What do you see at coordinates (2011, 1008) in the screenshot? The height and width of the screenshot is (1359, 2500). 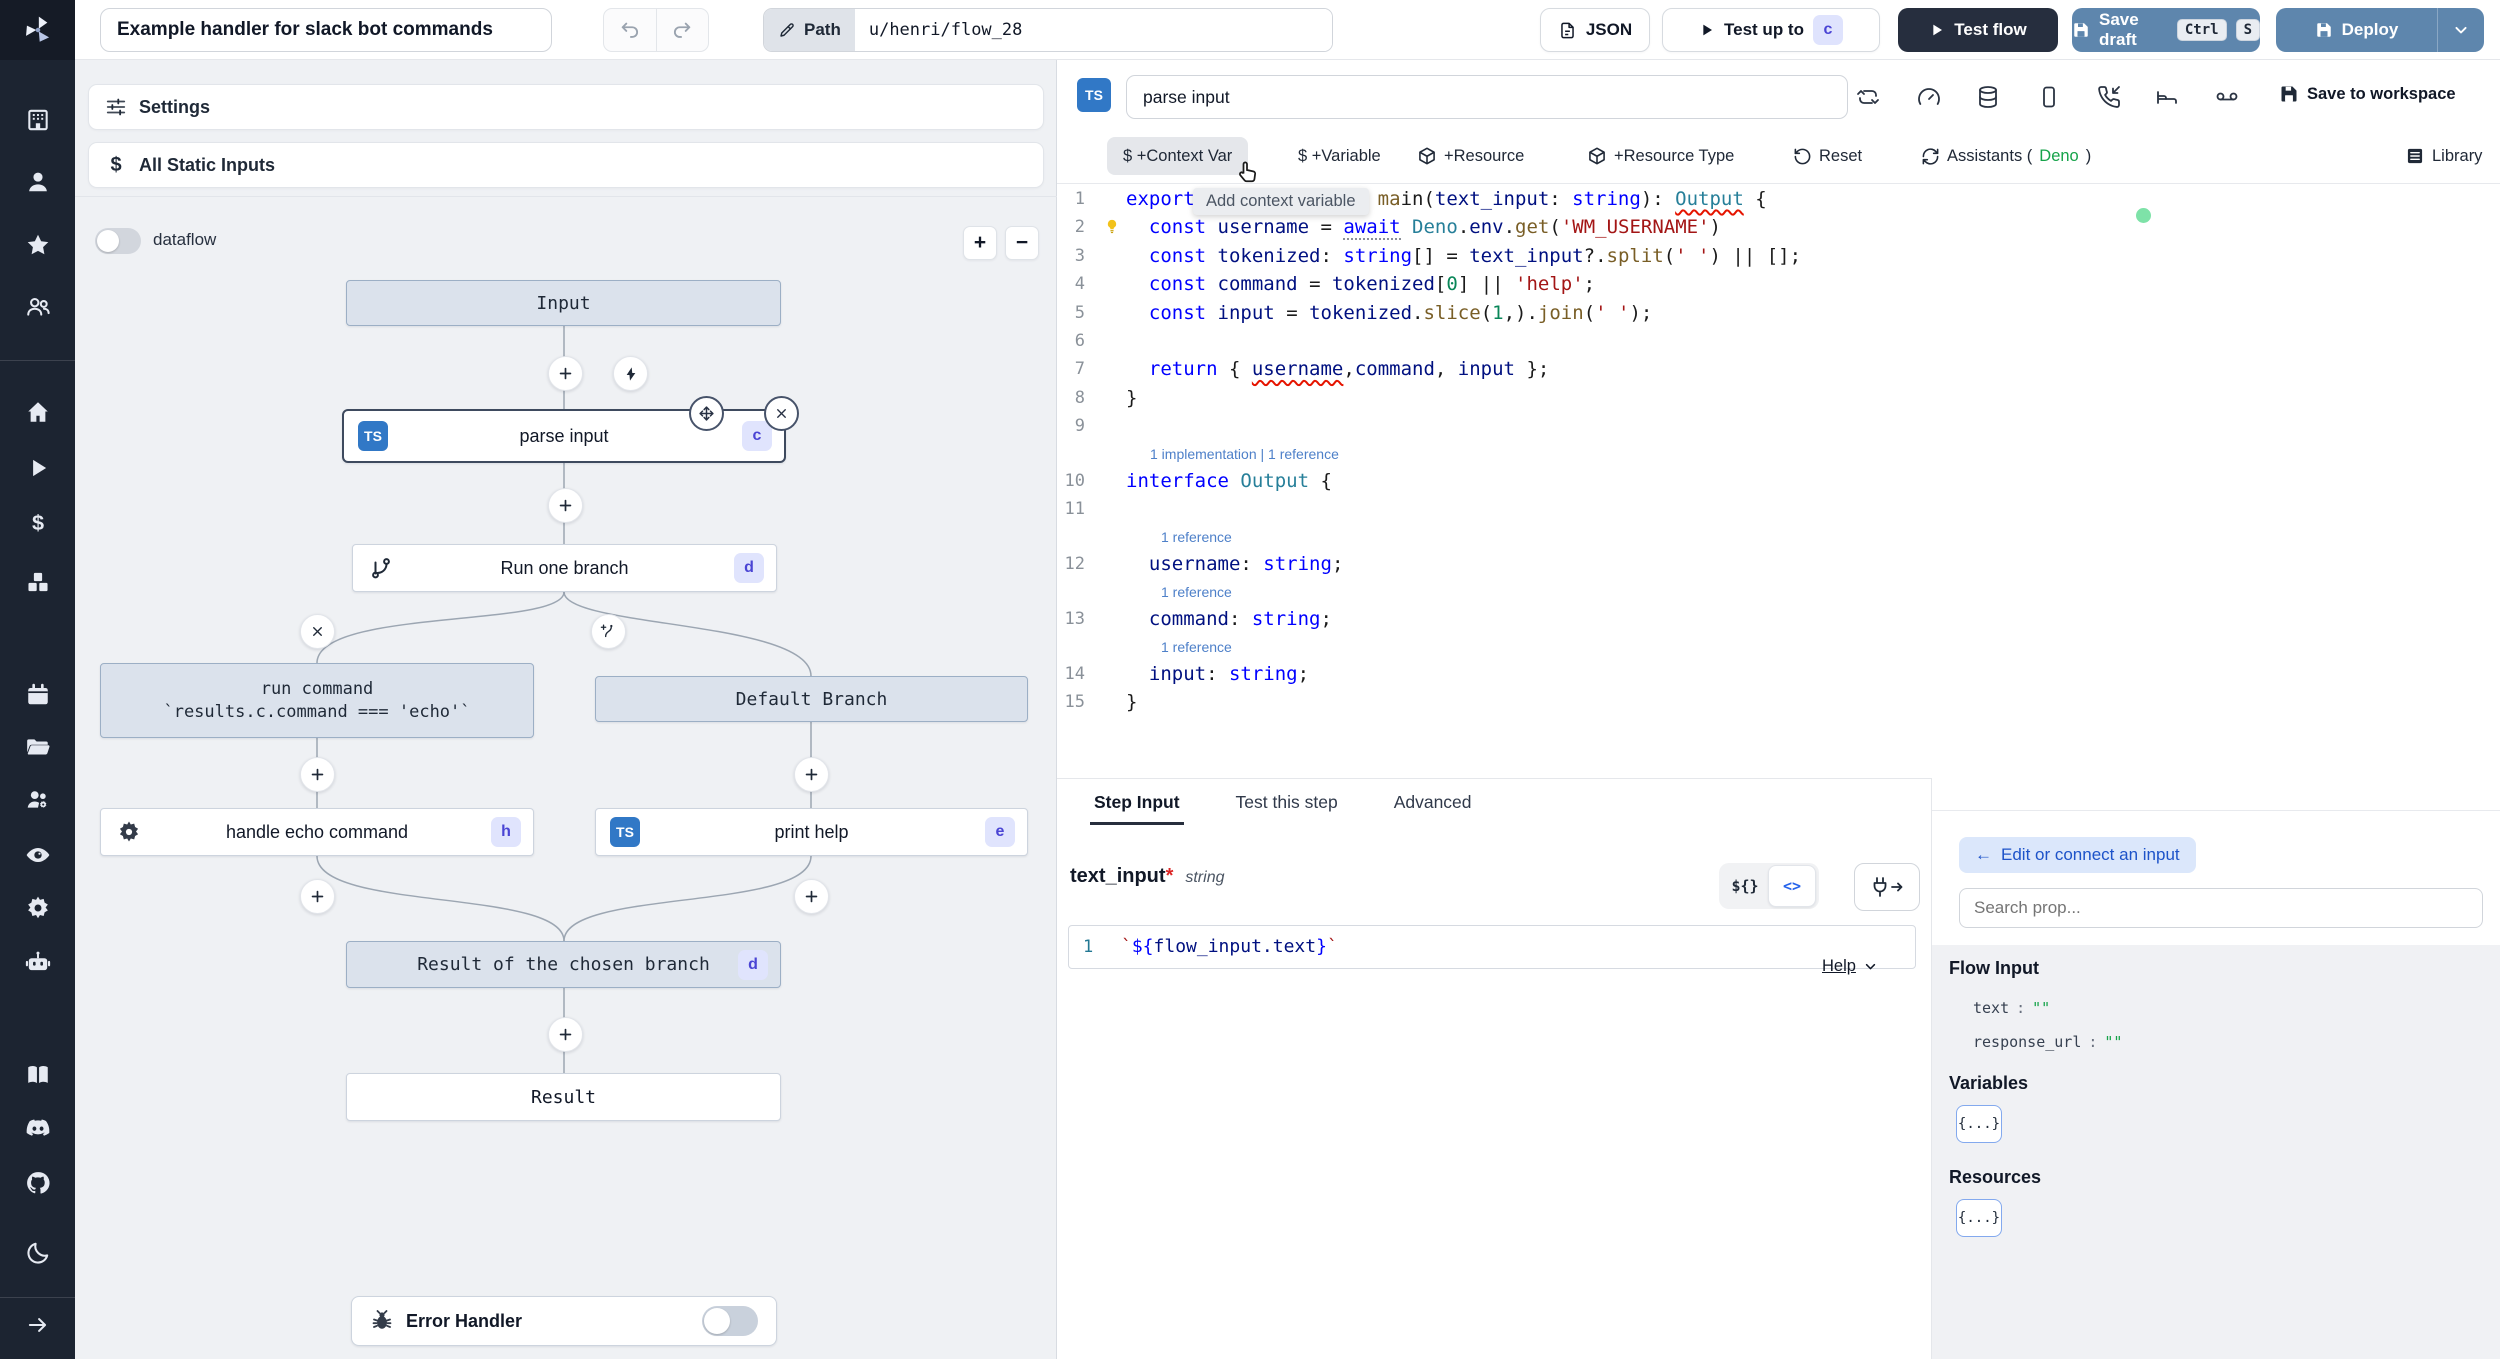 I see `prop-row-text: text: ""` at bounding box center [2011, 1008].